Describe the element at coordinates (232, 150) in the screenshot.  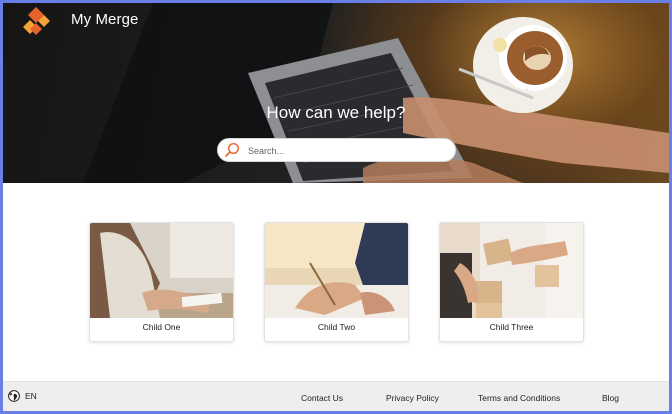
I see `search-icon` at that location.